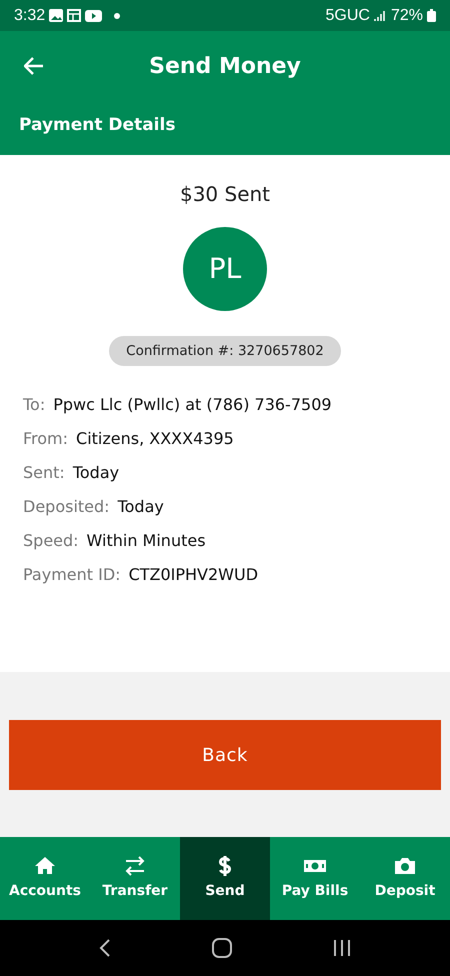  I want to click on detail-label: To:, so click(34, 404).